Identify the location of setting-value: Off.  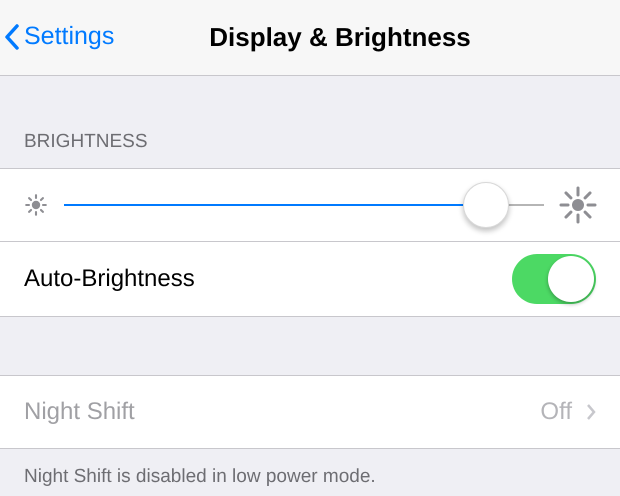
(556, 412).